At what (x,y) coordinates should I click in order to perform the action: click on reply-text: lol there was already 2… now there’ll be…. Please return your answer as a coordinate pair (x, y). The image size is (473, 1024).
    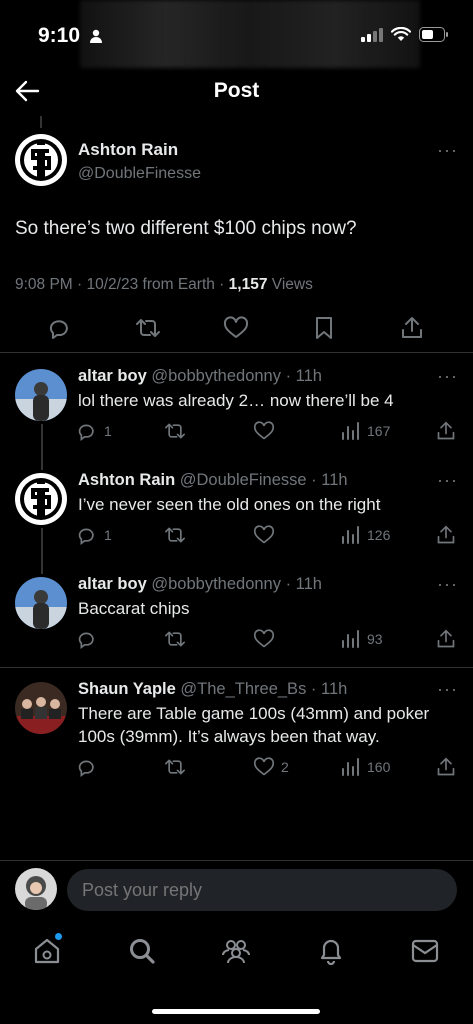
    Looking at the image, I should click on (236, 400).